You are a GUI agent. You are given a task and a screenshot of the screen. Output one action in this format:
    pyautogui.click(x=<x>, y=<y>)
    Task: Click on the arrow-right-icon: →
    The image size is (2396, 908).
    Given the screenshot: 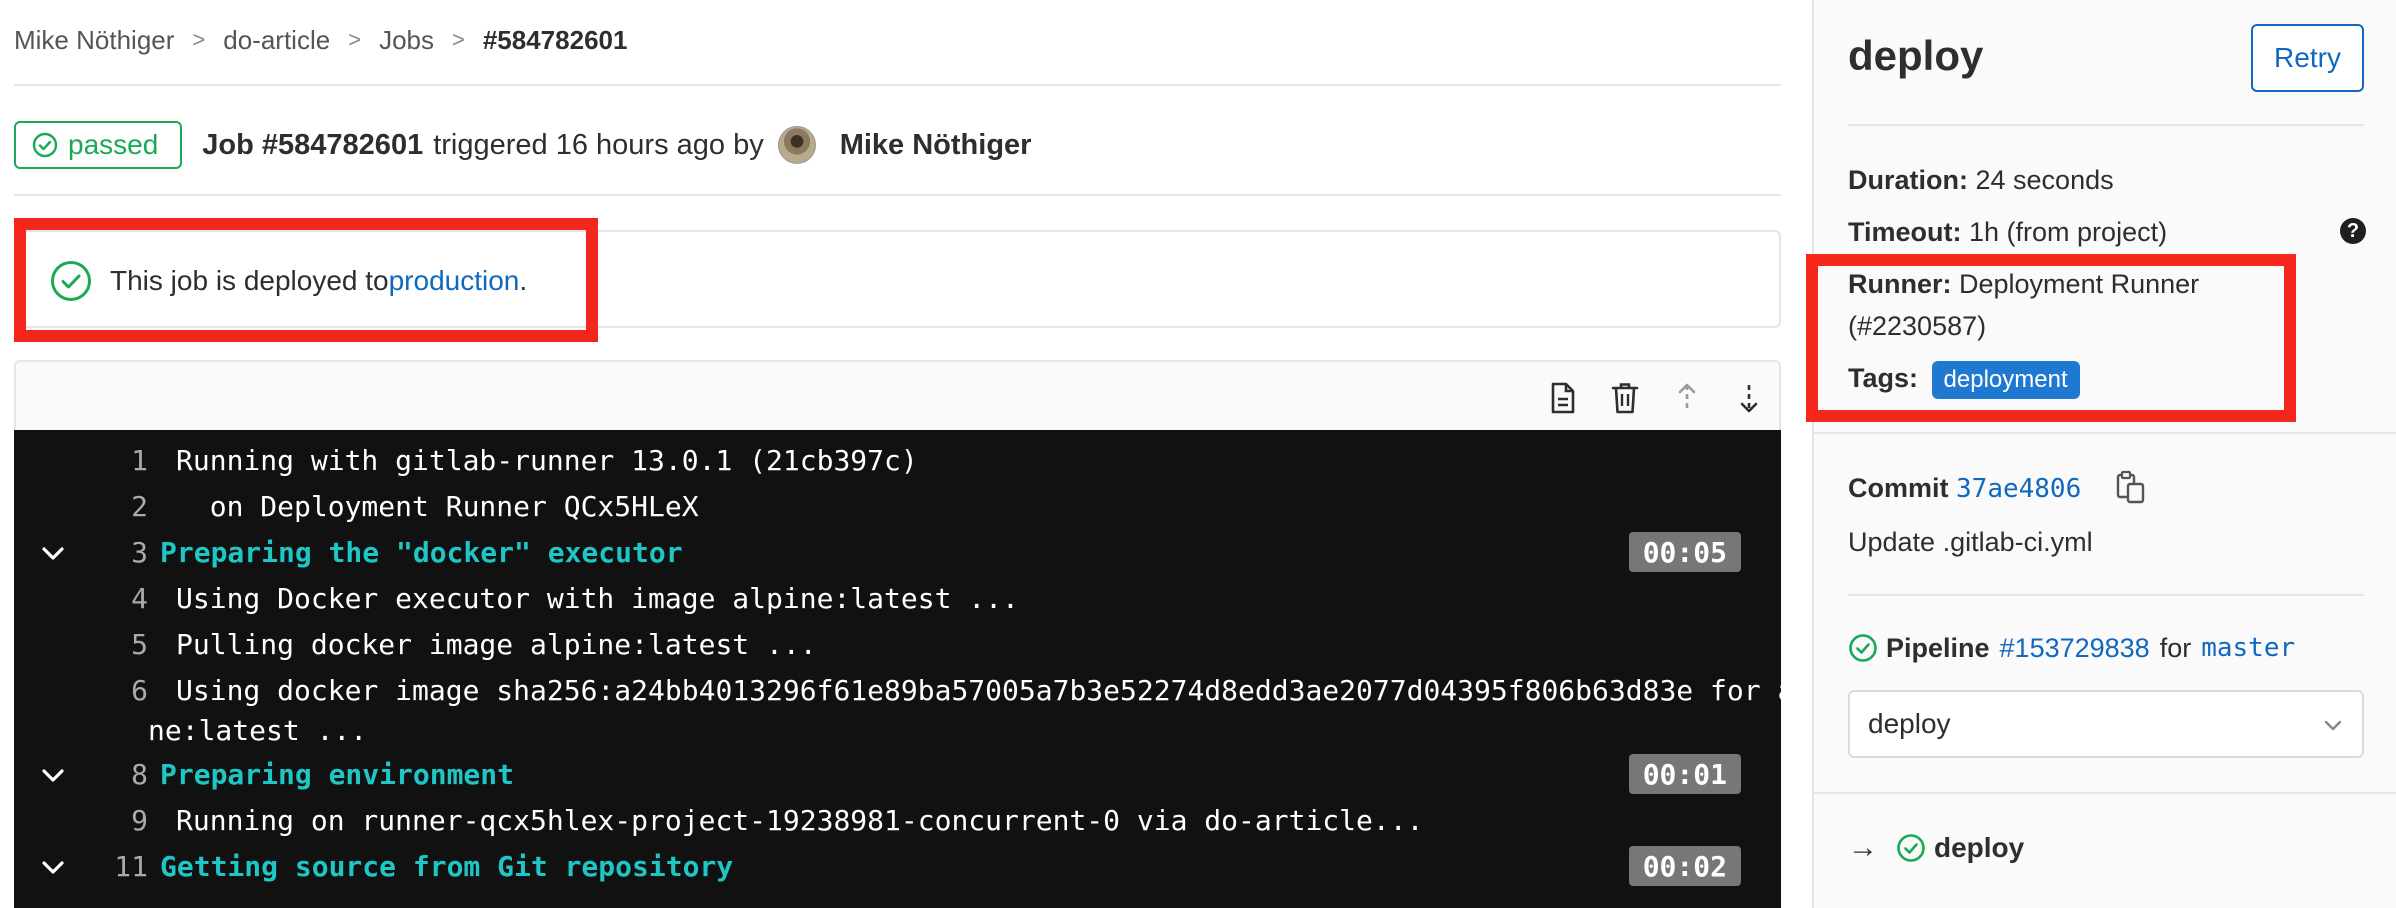 What is the action you would take?
    pyautogui.click(x=1863, y=847)
    